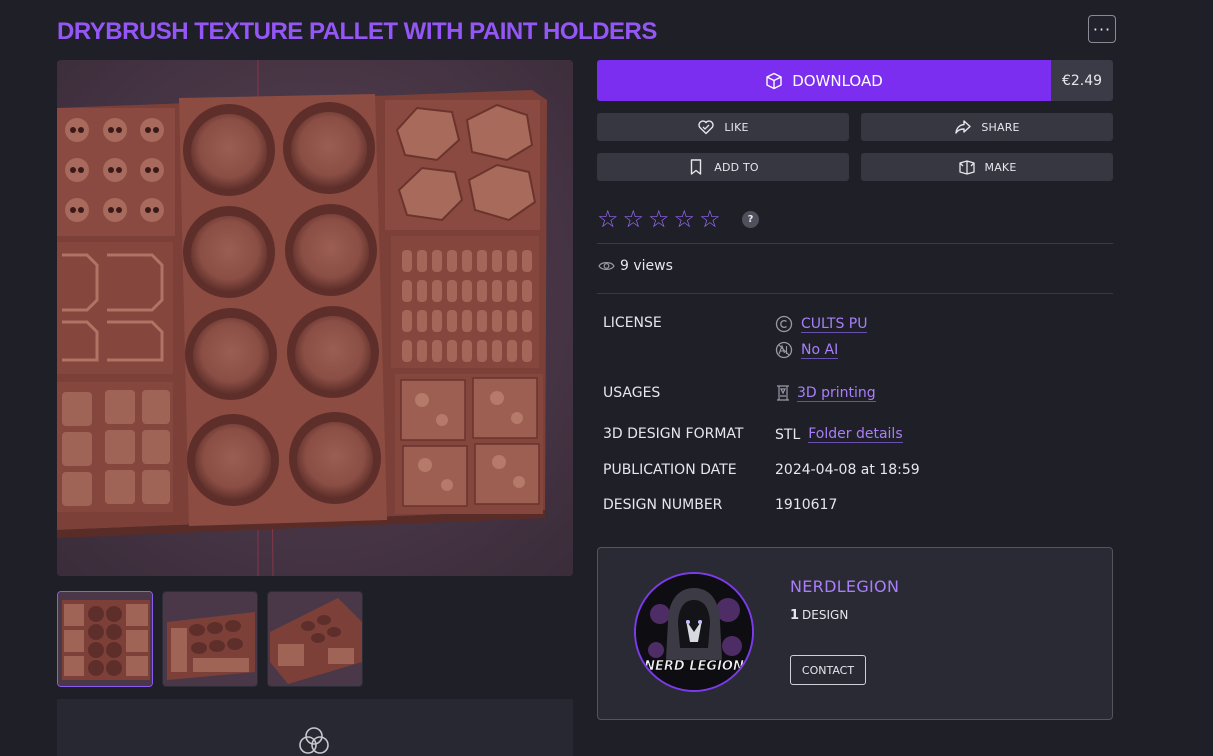  What do you see at coordinates (606, 266) in the screenshot?
I see `eye-icon` at bounding box center [606, 266].